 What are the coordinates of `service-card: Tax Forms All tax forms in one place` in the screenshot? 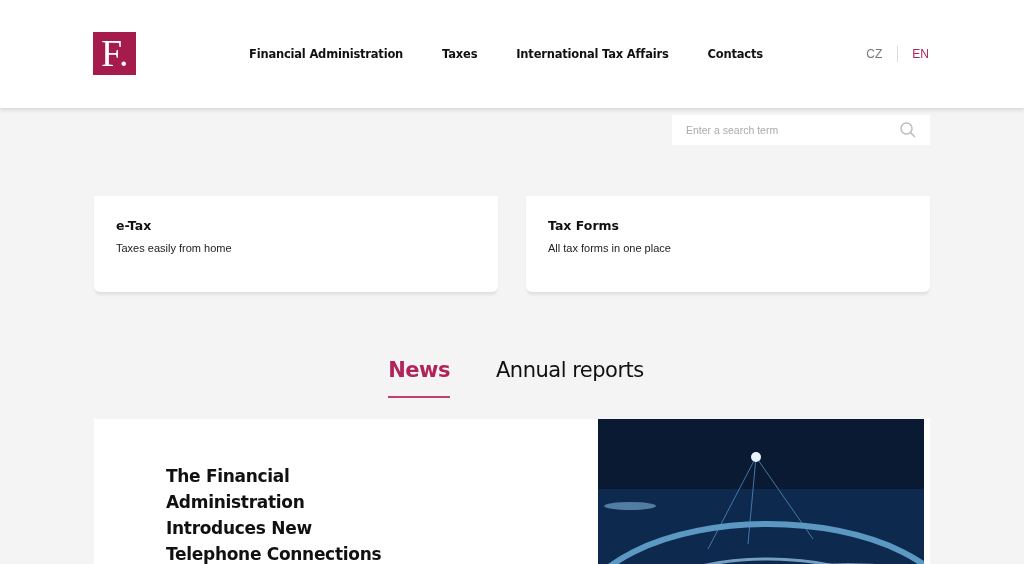 It's located at (728, 244).